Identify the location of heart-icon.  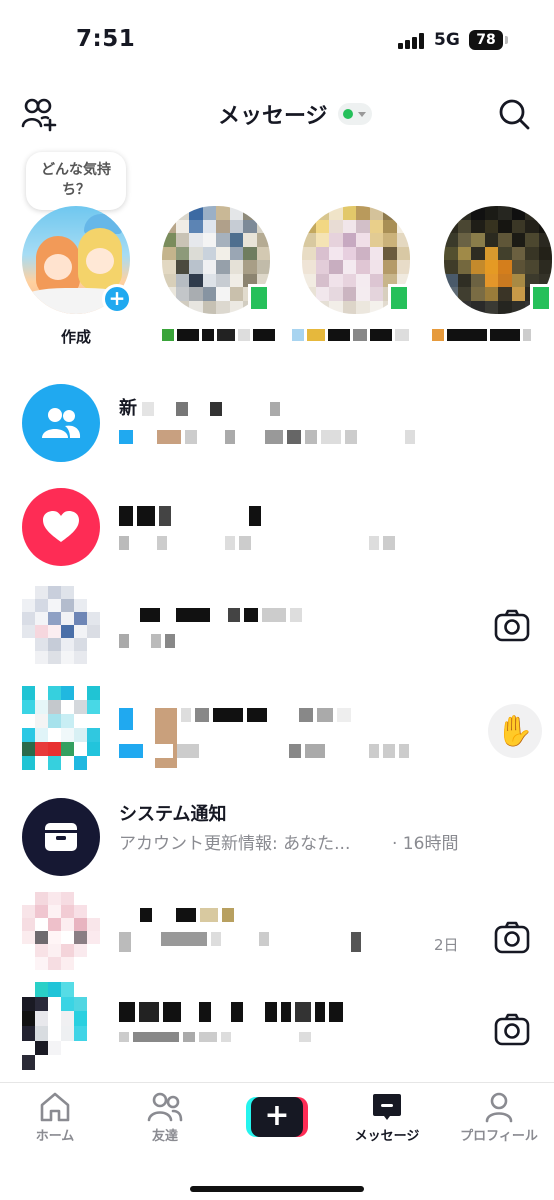
(61, 526).